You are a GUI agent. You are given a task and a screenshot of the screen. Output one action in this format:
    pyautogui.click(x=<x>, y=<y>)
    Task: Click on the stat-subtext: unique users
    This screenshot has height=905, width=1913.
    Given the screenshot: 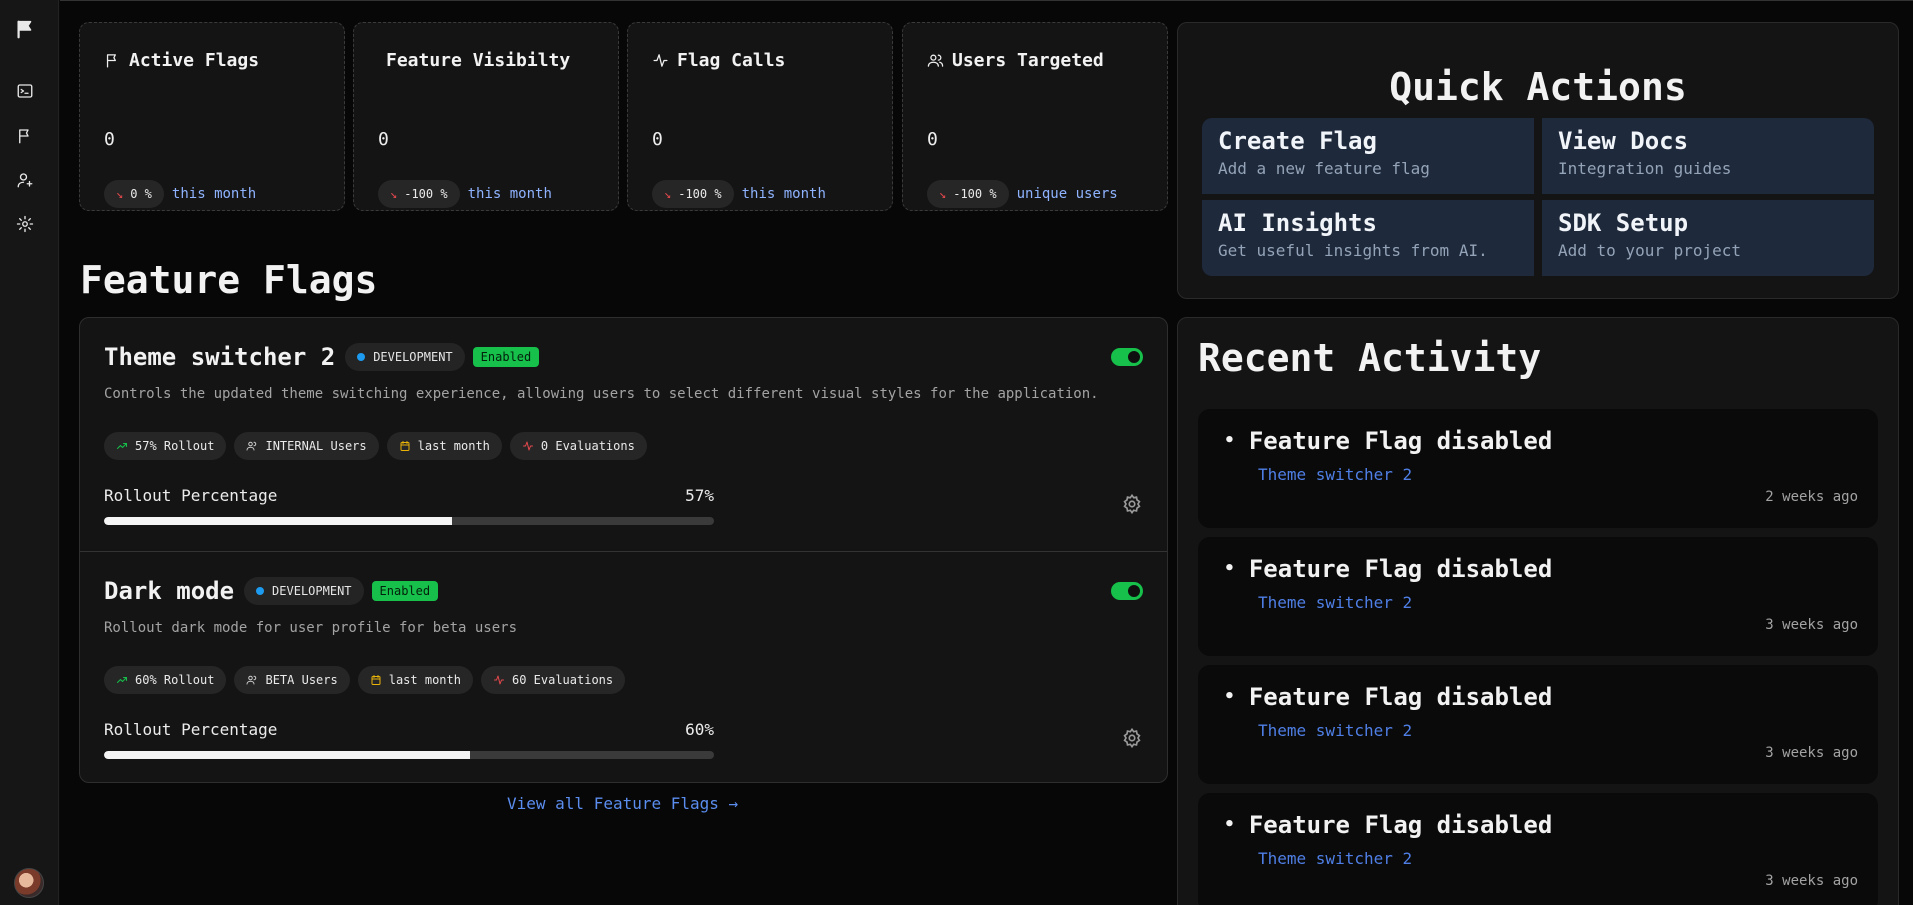 What is the action you would take?
    pyautogui.click(x=1067, y=194)
    